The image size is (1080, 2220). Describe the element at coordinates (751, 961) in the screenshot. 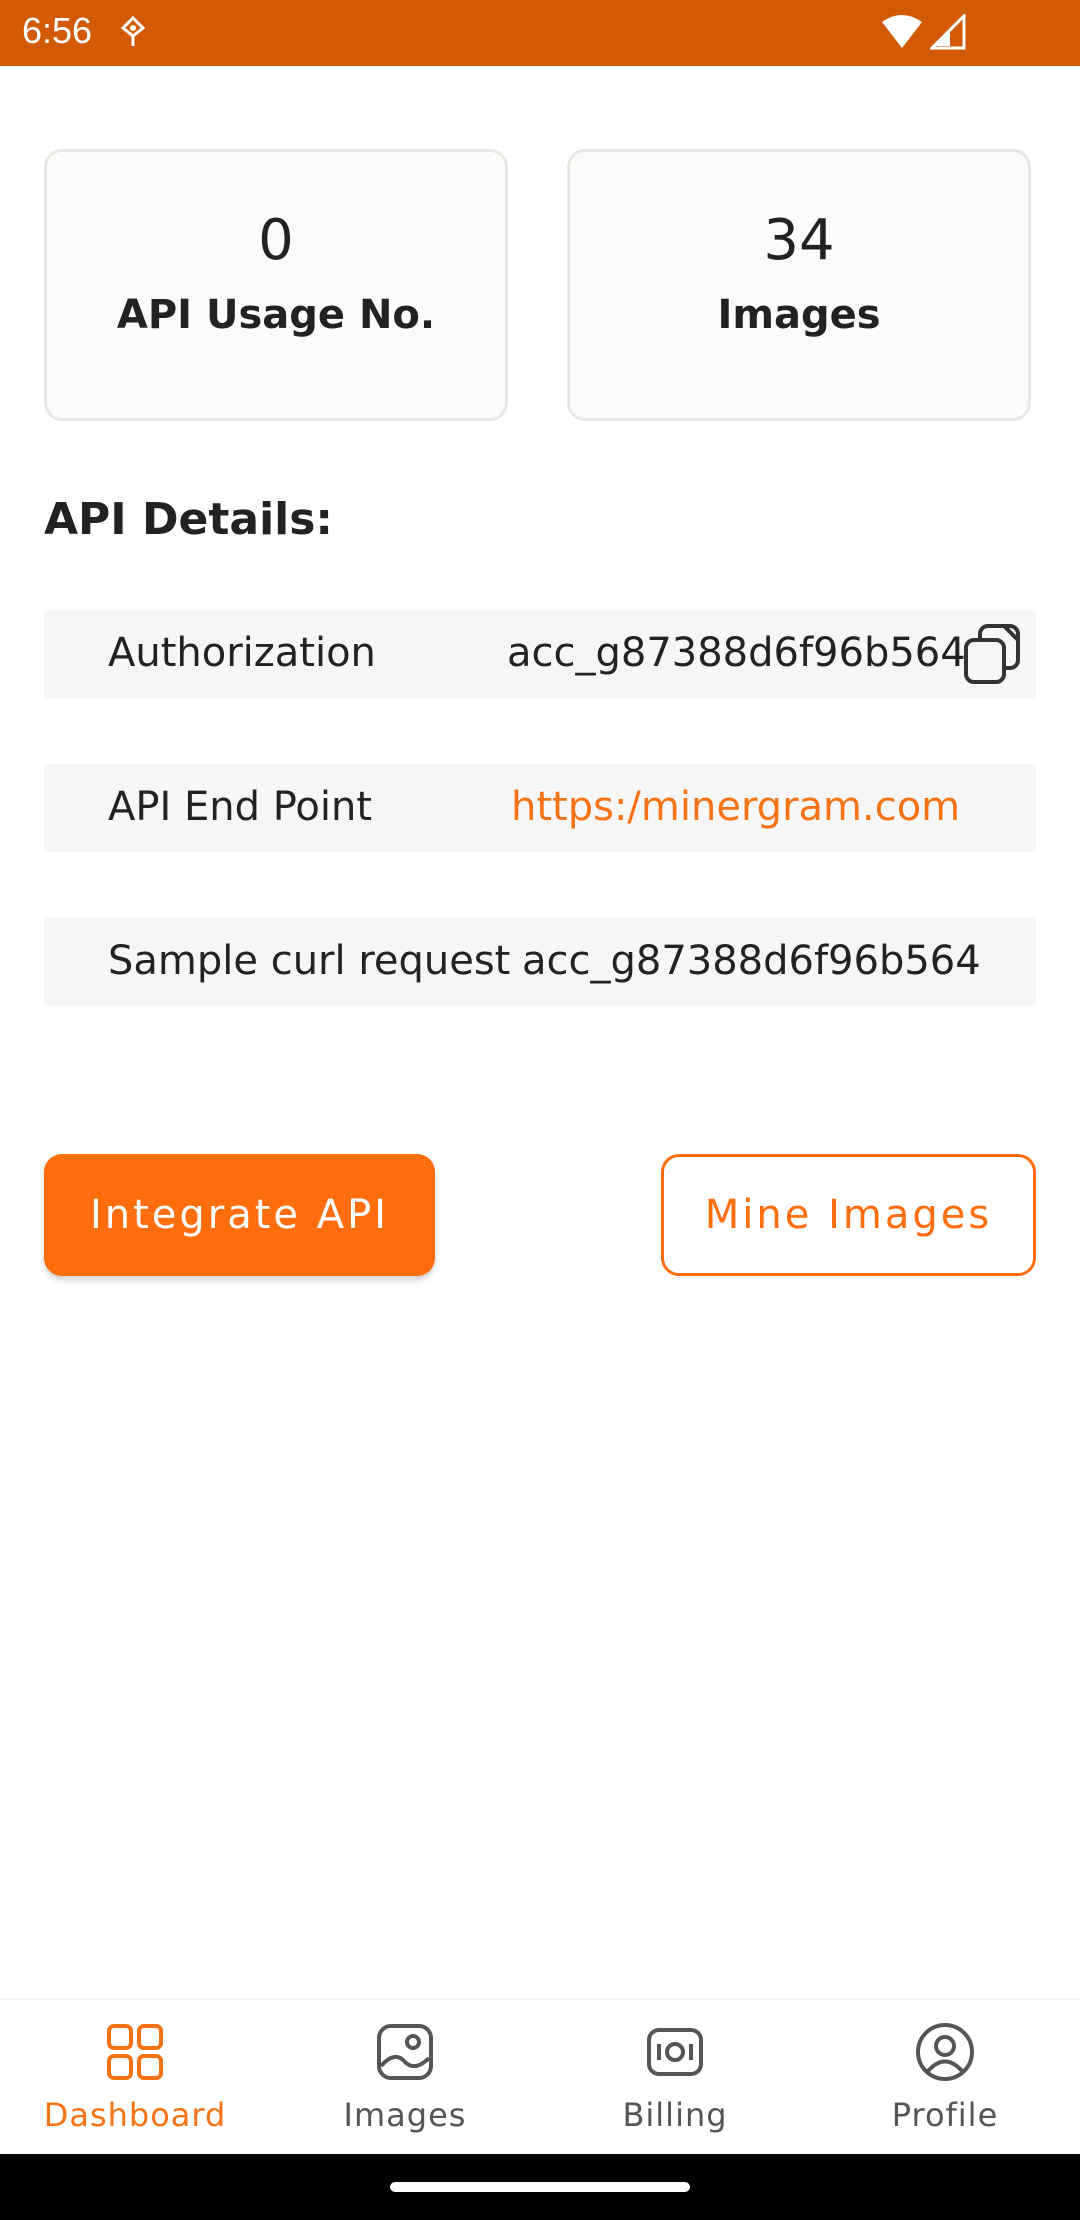

I see `sample-curl-value: acc_g87388d6f96b564` at that location.